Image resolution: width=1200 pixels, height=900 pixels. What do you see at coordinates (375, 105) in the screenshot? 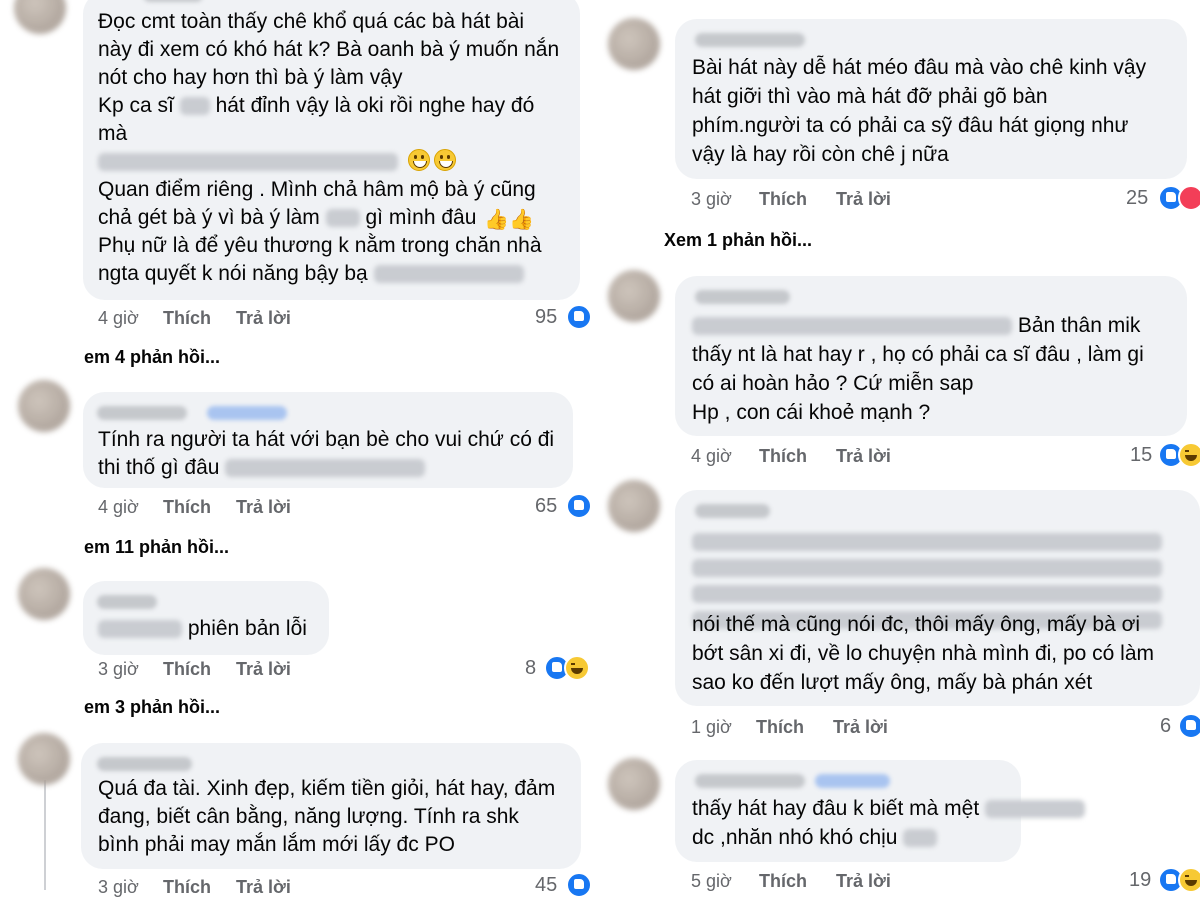
I see `comment-text: hát đỉnh vậy là oki rồi nghe hay đó` at bounding box center [375, 105].